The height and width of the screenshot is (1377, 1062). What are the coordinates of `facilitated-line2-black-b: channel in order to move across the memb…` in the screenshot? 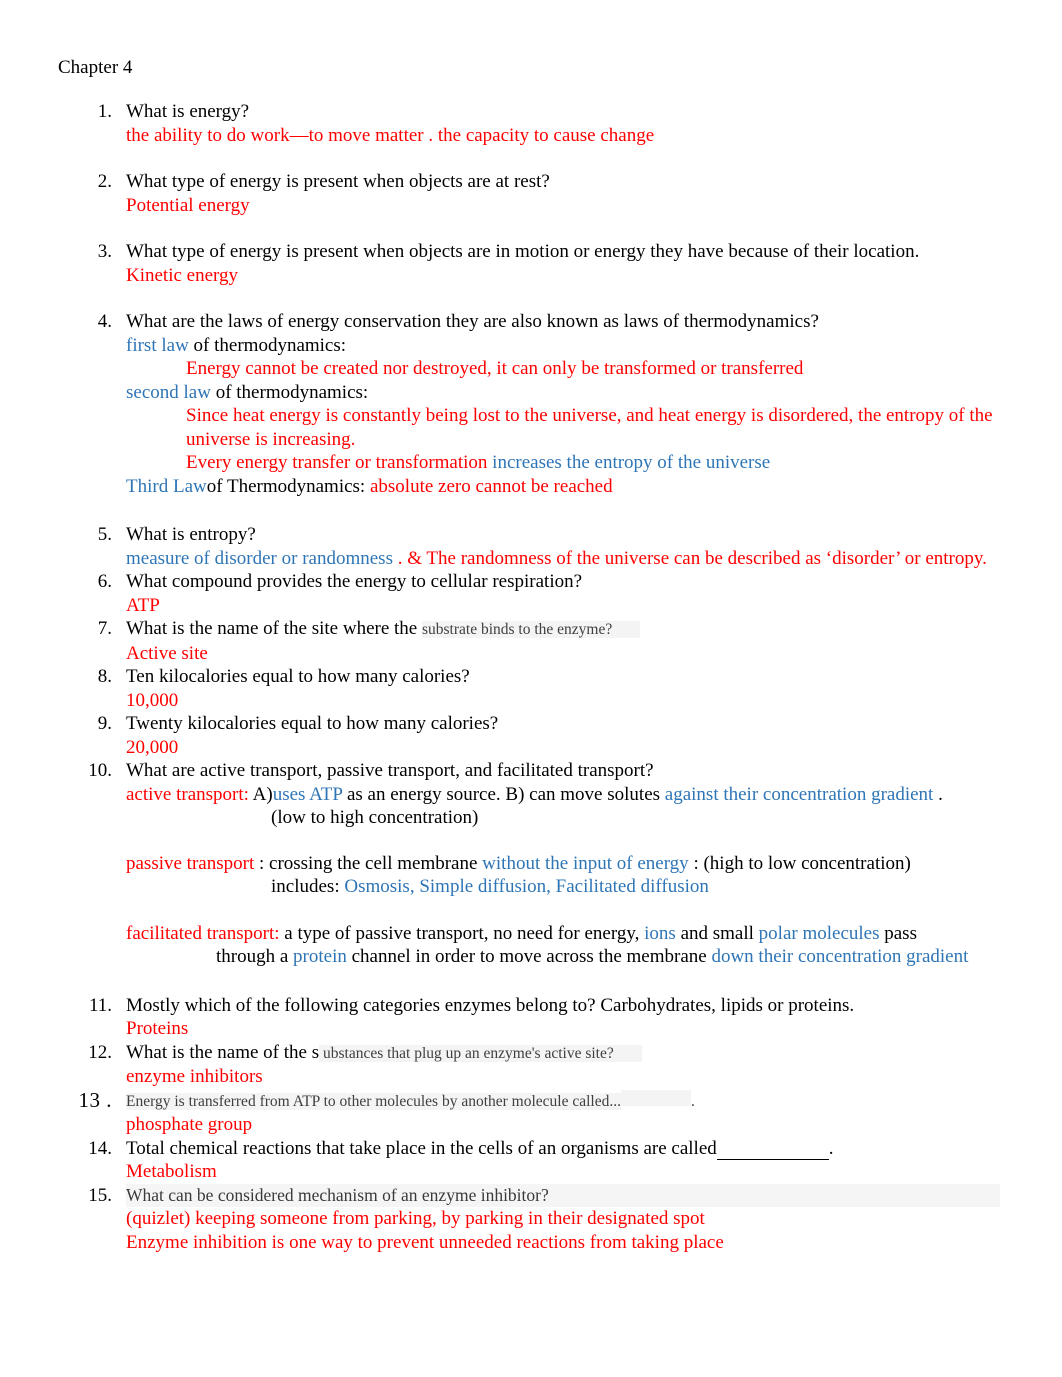 It's located at (529, 956).